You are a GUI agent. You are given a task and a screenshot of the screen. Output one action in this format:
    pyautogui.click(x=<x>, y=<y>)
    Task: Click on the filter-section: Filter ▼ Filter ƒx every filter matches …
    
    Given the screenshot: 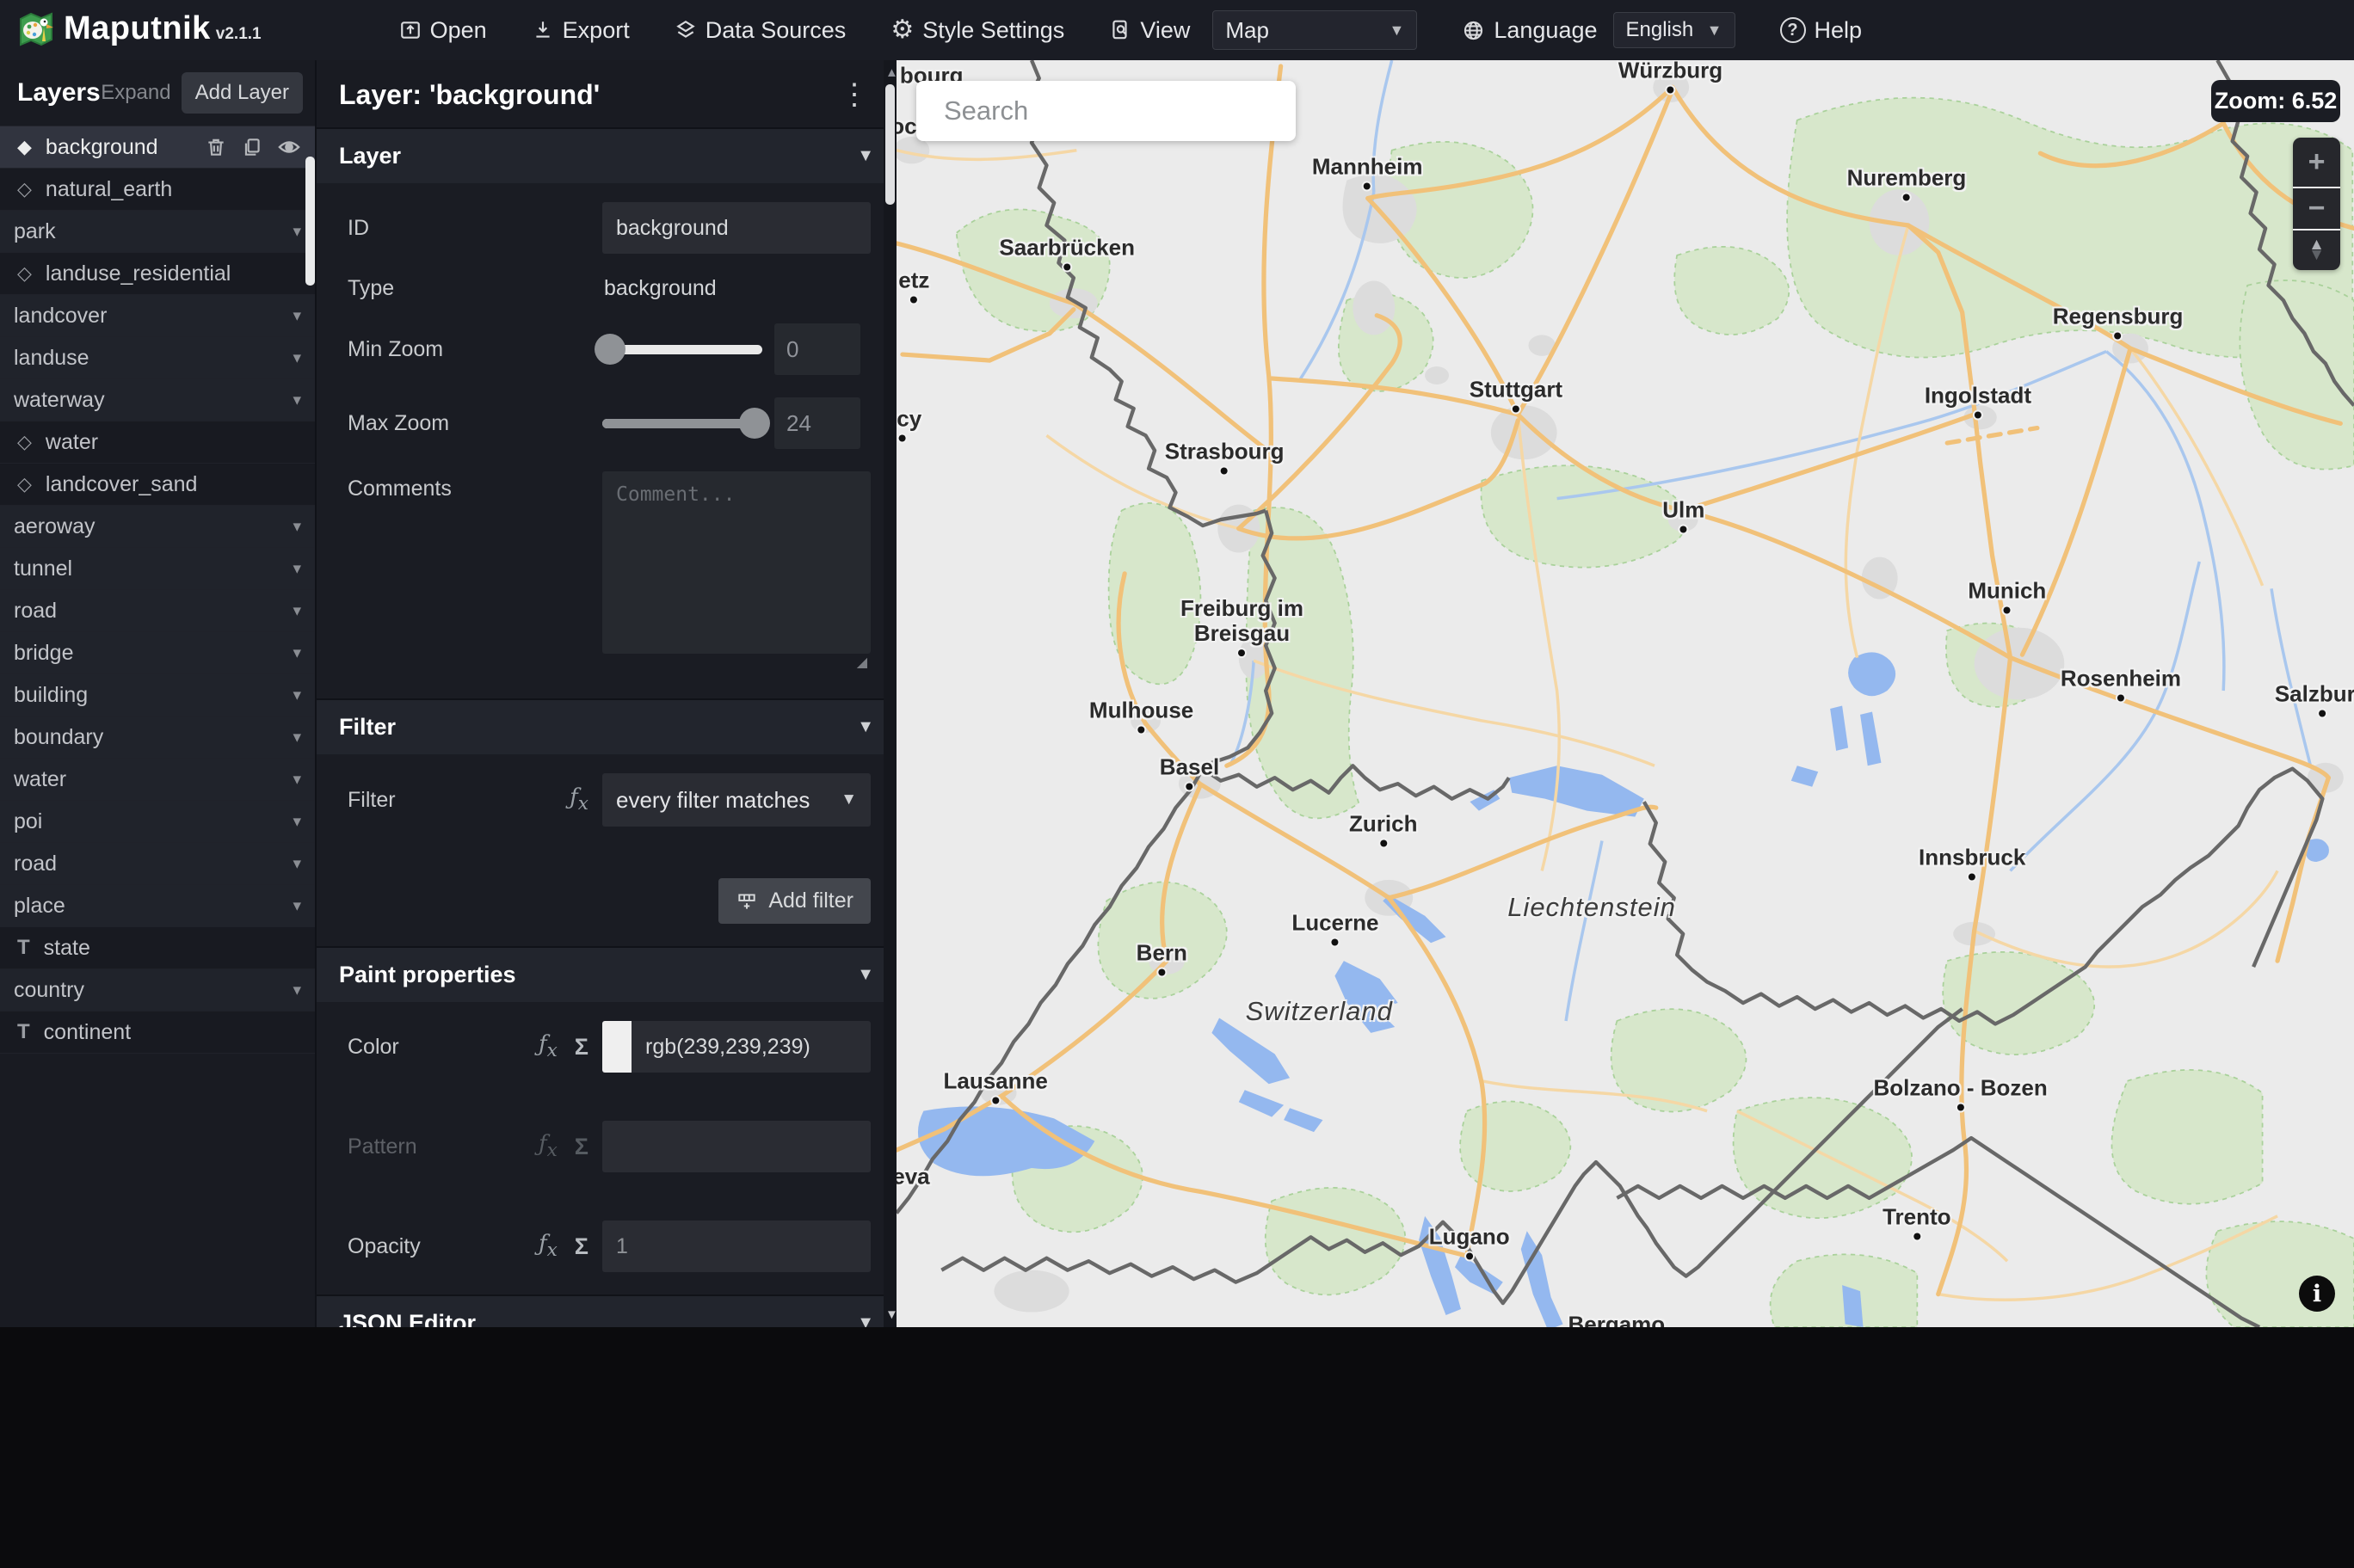 What is the action you would take?
    pyautogui.click(x=607, y=822)
    